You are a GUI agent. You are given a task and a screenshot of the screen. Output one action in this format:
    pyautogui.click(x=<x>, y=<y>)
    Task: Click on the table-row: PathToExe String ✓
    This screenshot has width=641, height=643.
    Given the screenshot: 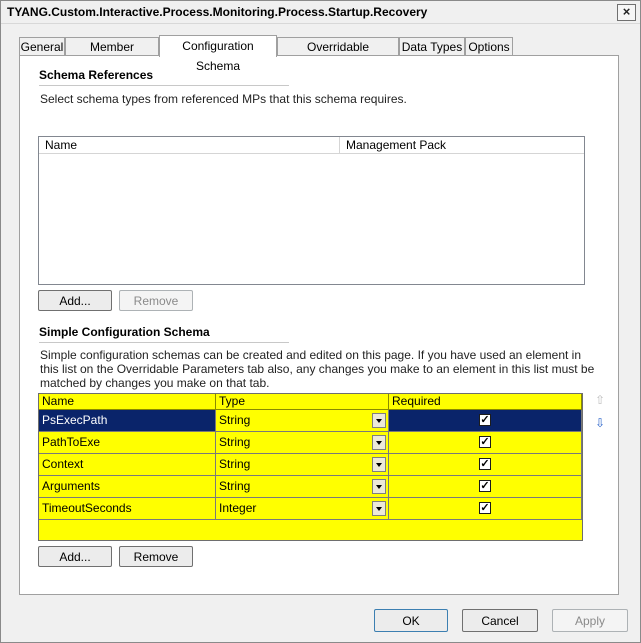 What is the action you would take?
    pyautogui.click(x=310, y=443)
    